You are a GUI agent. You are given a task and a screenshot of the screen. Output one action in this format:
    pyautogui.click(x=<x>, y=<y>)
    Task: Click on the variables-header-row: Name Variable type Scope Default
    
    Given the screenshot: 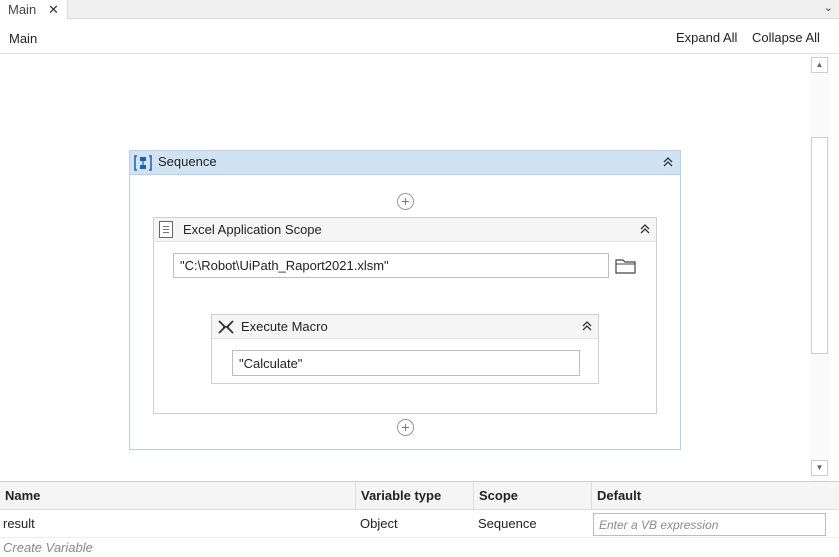 What is the action you would take?
    pyautogui.click(x=419, y=496)
    